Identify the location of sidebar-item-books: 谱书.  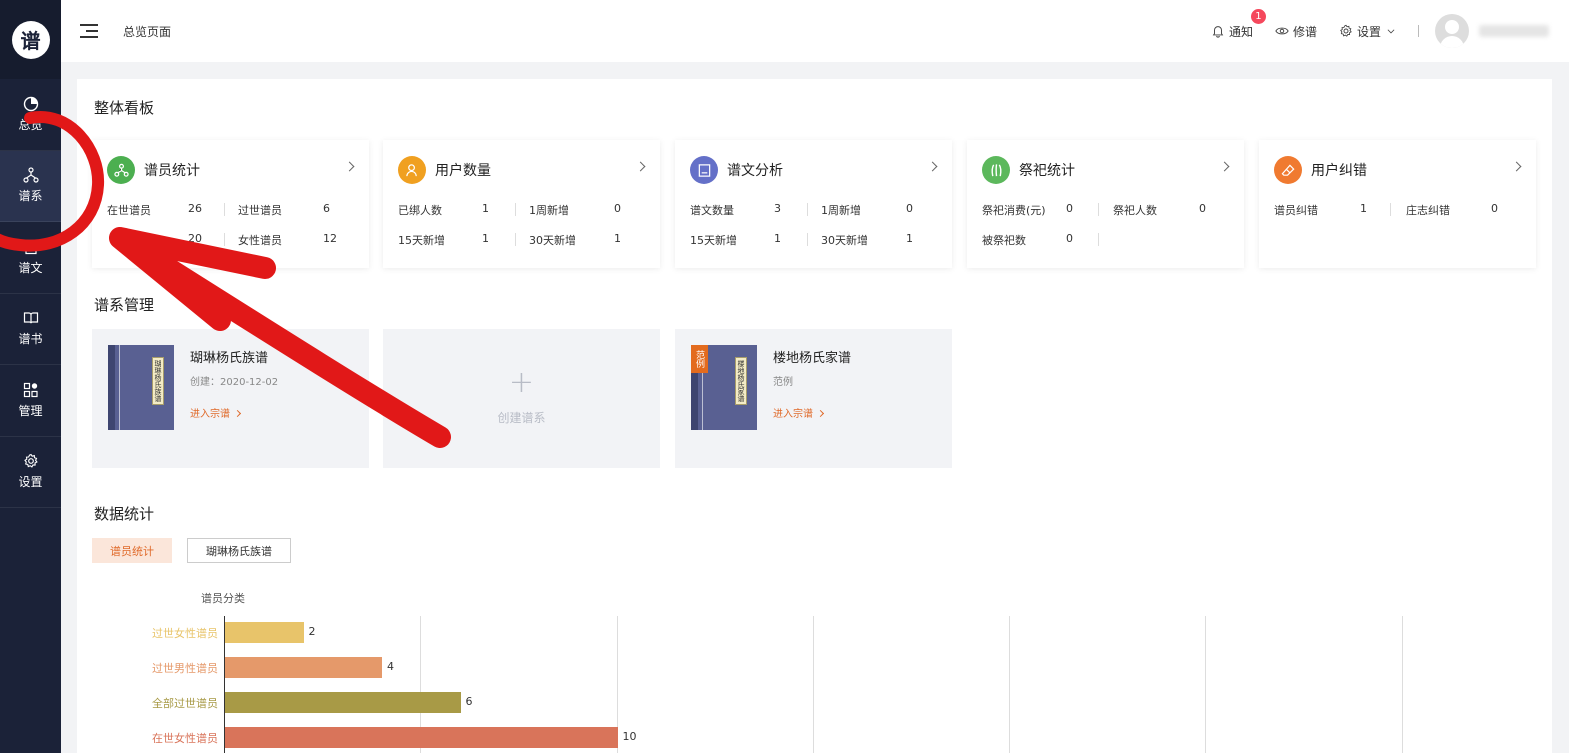
(30, 329).